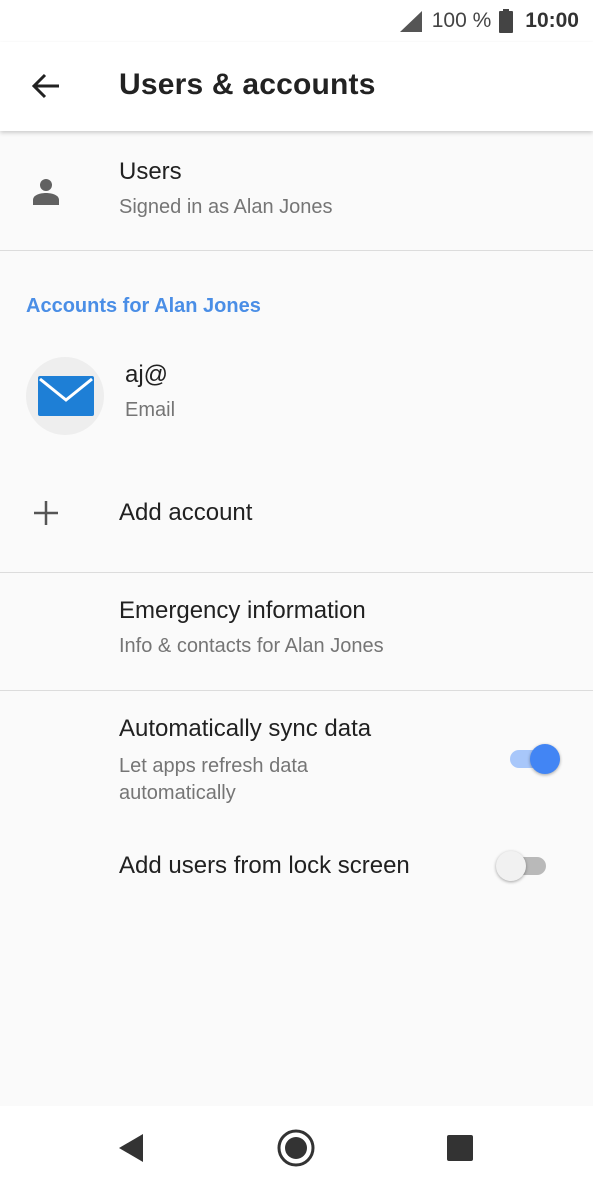  Describe the element at coordinates (245, 728) in the screenshot. I see `auto-sync-title: Automatically sync data` at that location.